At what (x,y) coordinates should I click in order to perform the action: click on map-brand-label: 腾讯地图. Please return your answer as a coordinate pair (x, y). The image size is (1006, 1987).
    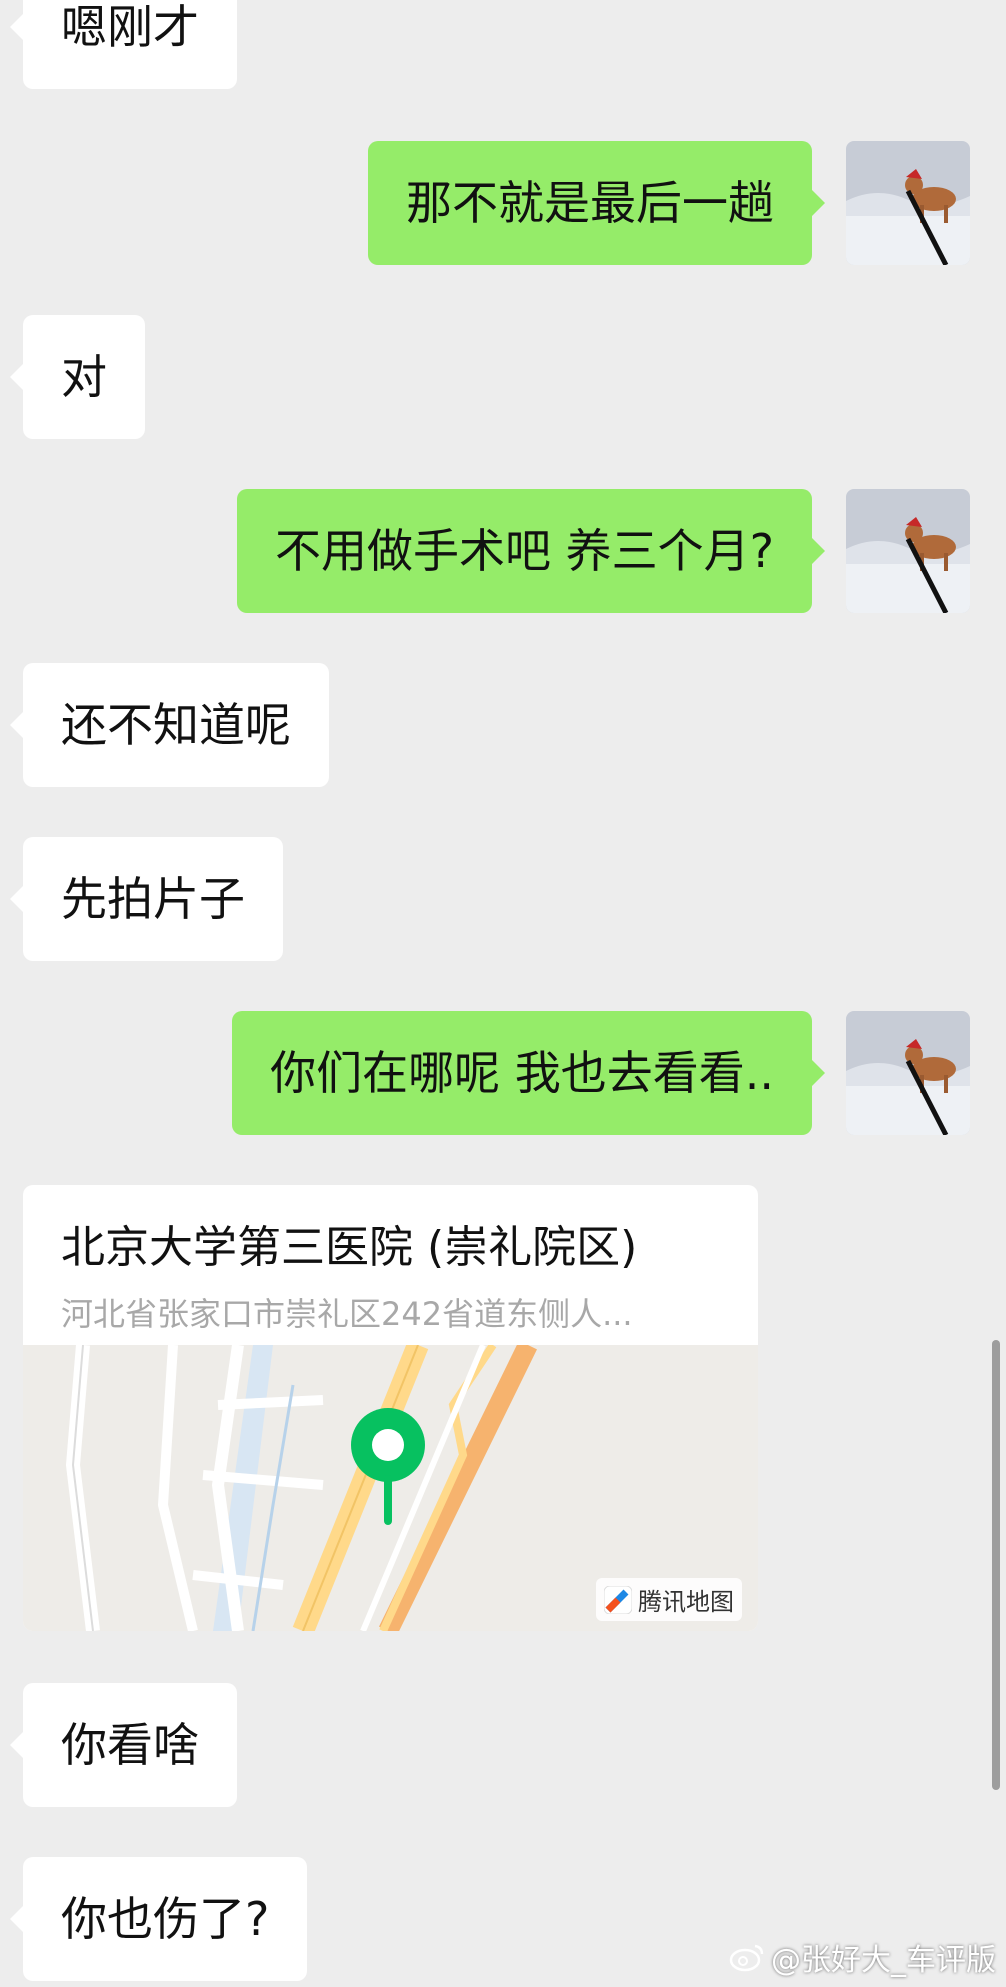
    Looking at the image, I should click on (669, 1599).